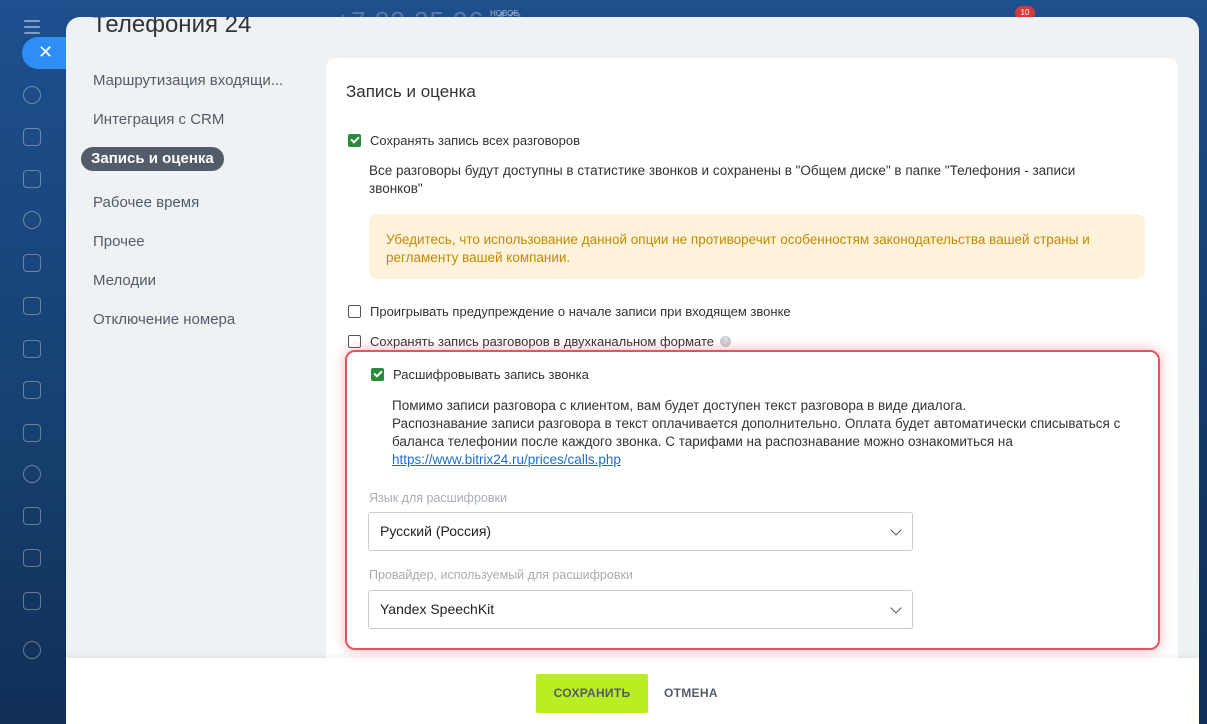  Describe the element at coordinates (32, 558) in the screenshot. I see `planner-icon` at that location.